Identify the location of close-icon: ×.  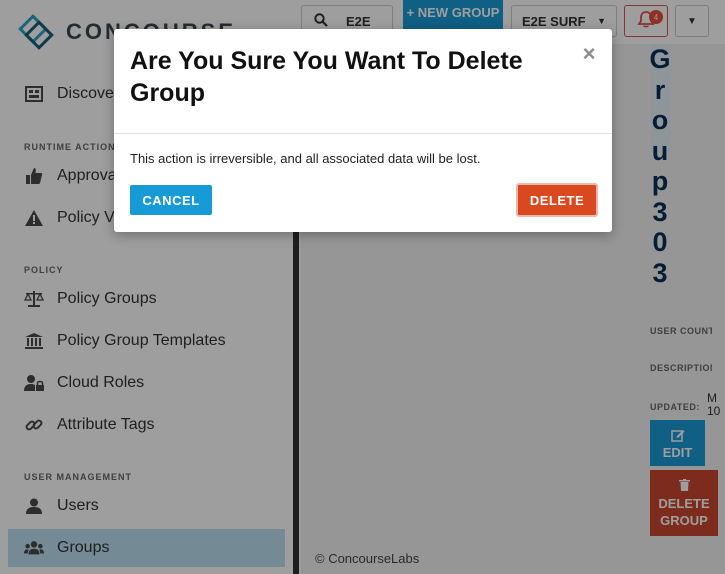
(589, 53).